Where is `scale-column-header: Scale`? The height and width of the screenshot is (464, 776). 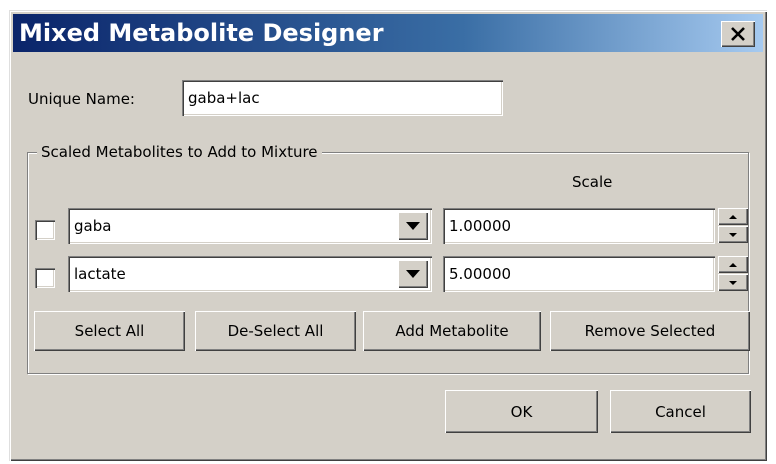
scale-column-header: Scale is located at coordinates (592, 182).